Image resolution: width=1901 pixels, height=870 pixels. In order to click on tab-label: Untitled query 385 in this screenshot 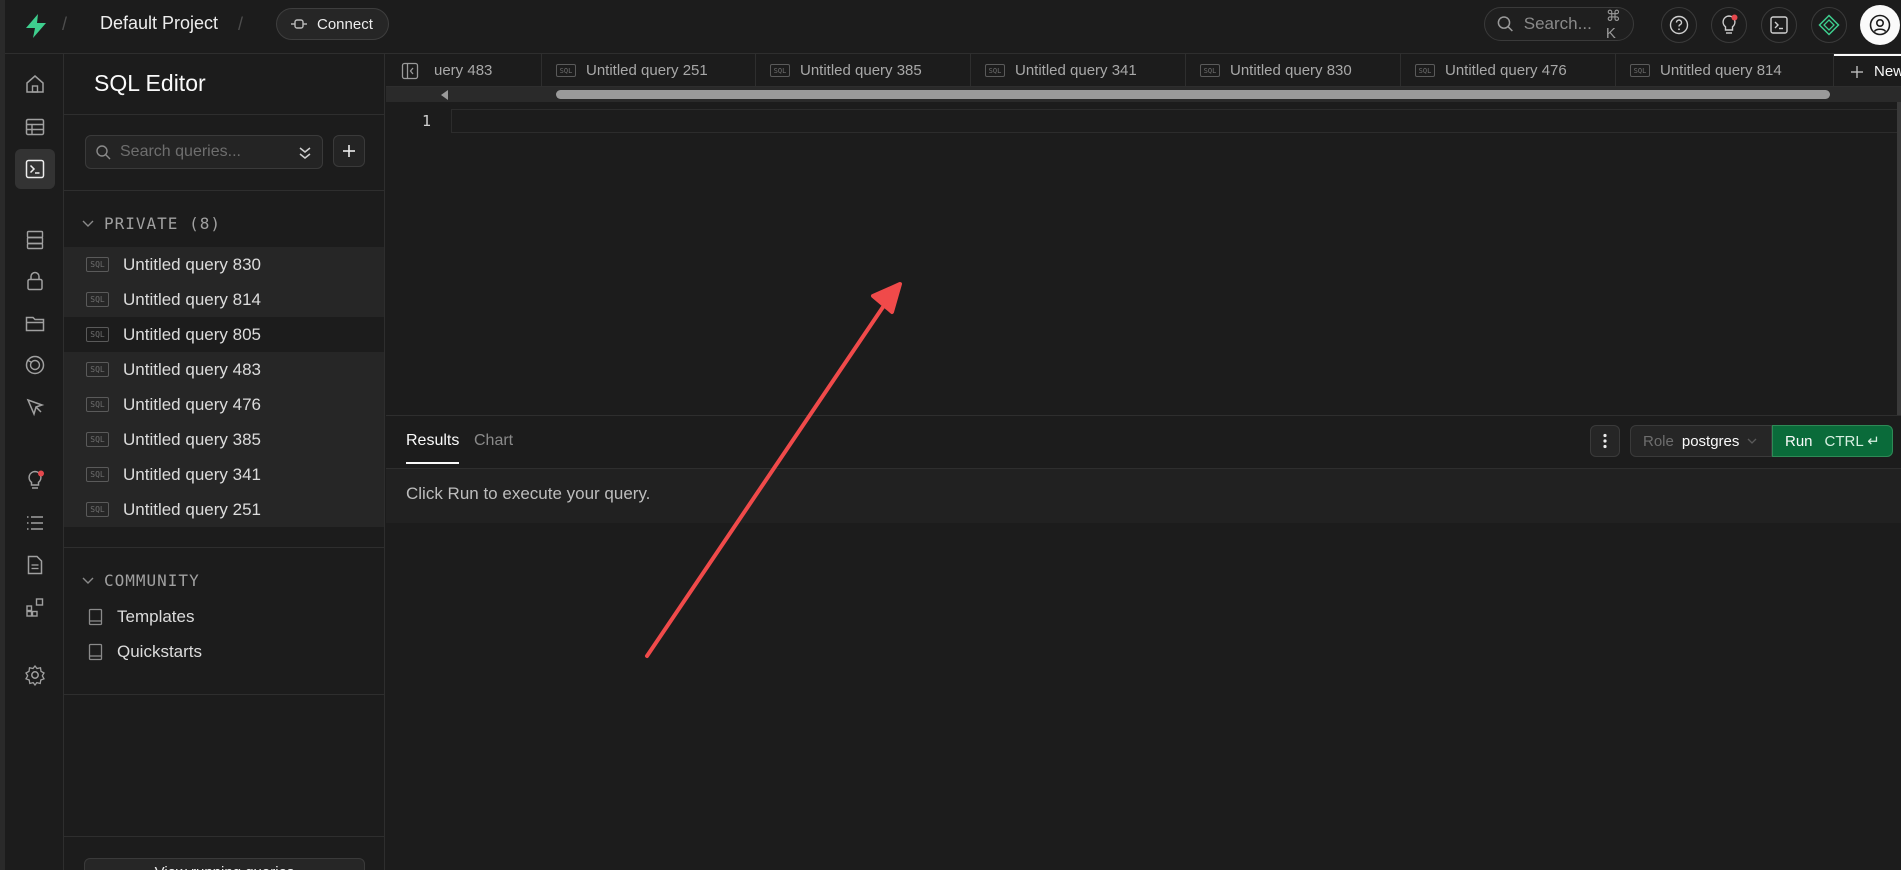, I will do `click(861, 70)`.